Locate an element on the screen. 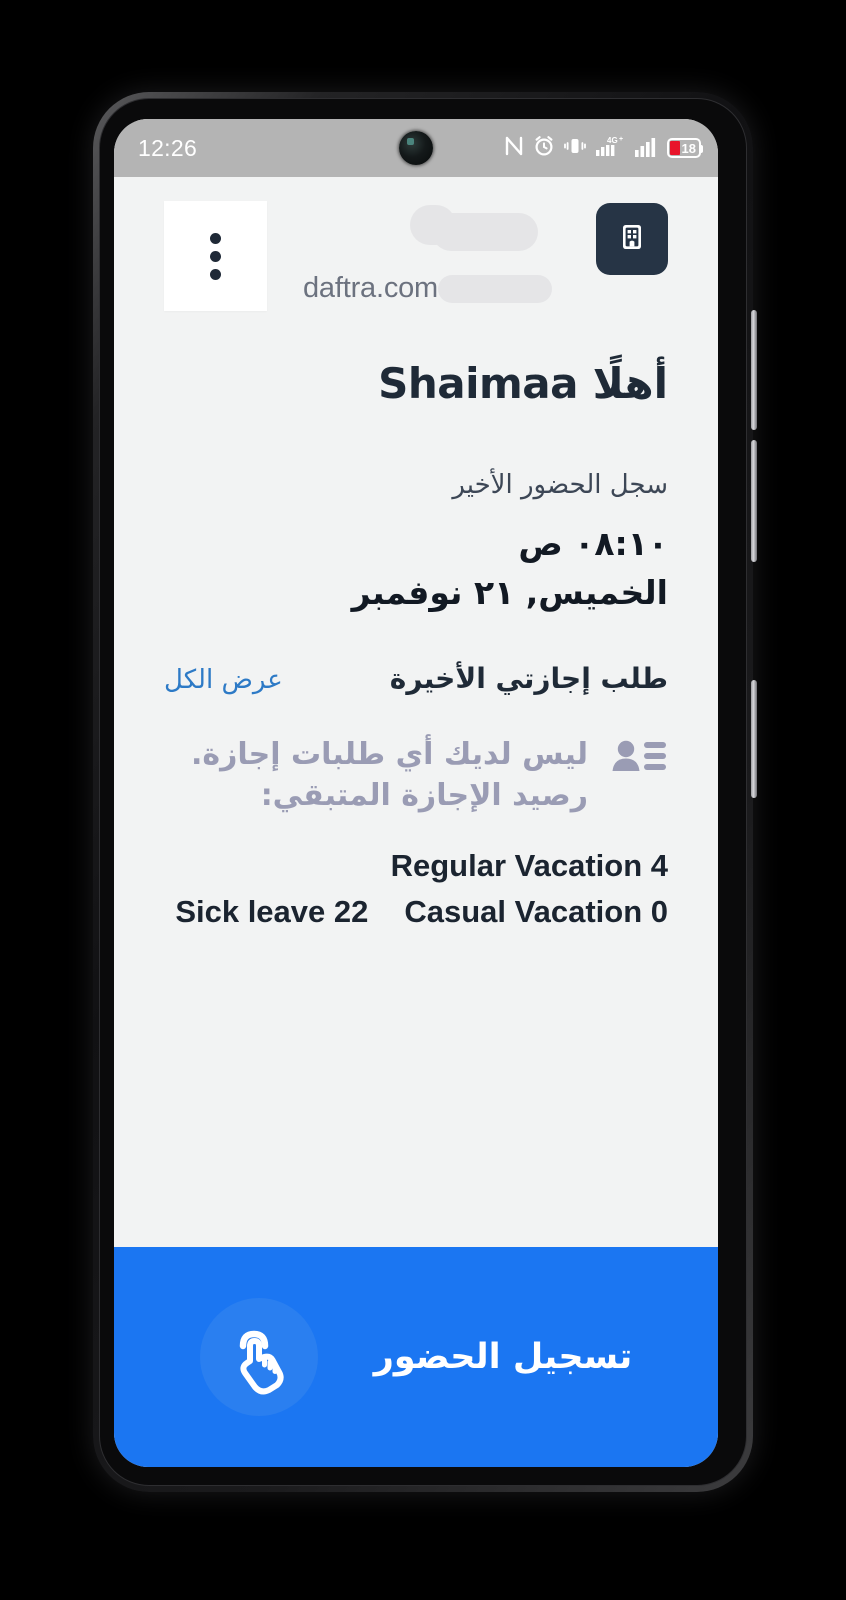  volume-down-button is located at coordinates (754, 501).